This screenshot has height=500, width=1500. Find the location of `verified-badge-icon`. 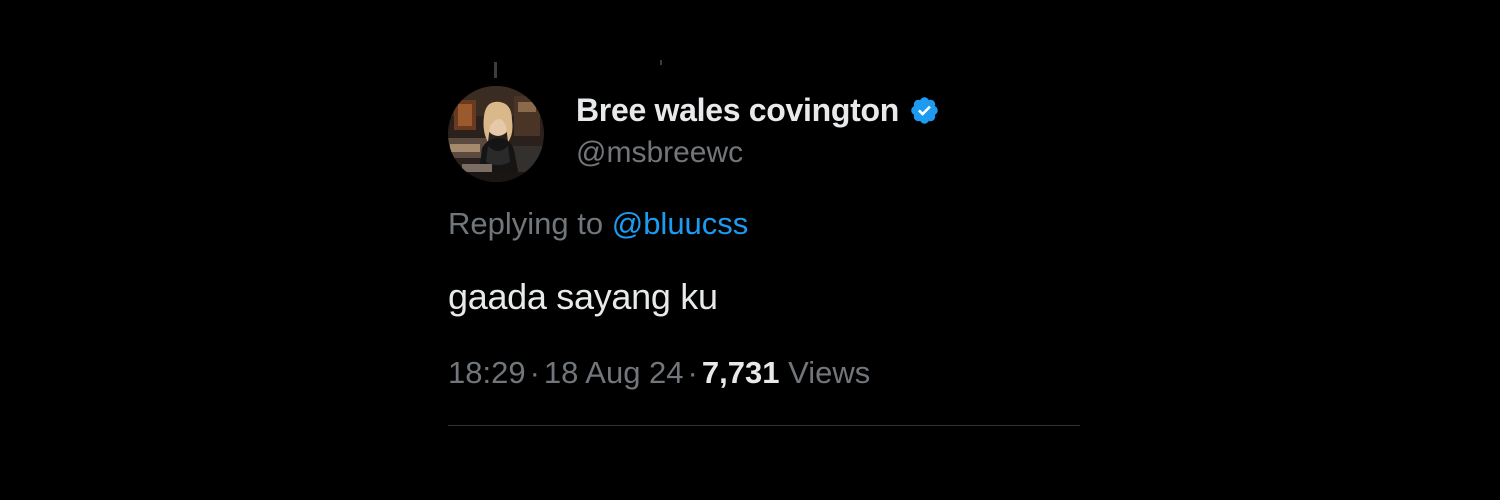

verified-badge-icon is located at coordinates (924, 110).